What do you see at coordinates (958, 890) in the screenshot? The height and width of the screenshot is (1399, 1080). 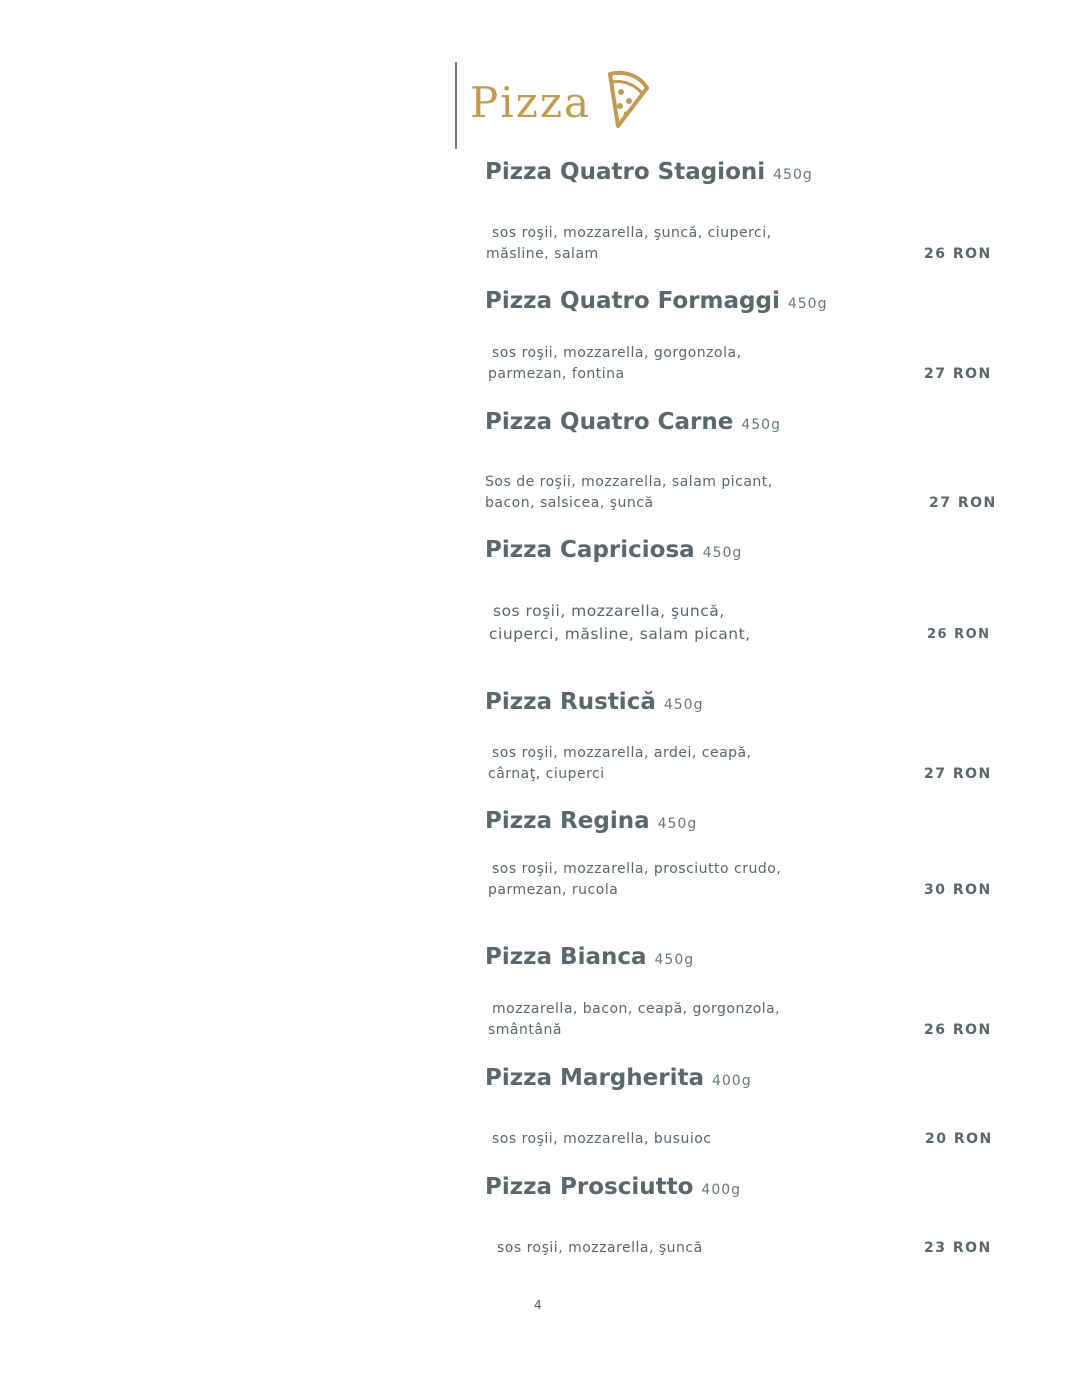 I see `item-price: 30 RON` at bounding box center [958, 890].